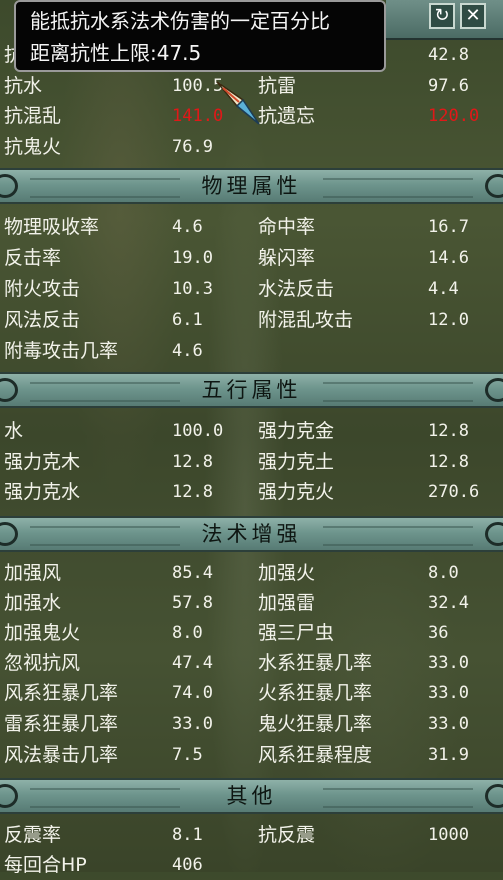 The height and width of the screenshot is (880, 503). What do you see at coordinates (251, 351) in the screenshot?
I see `stat-row: 附毒攻击几率 4.6` at bounding box center [251, 351].